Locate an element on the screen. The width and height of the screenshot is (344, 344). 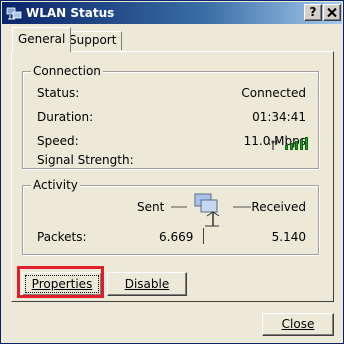
activity-group-title: Activity is located at coordinates (55, 185).